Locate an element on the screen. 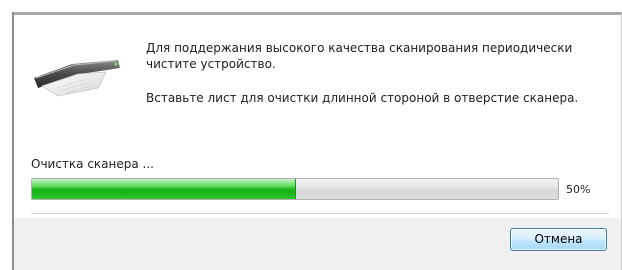 The height and width of the screenshot is (270, 622). progress-percent: 50% is located at coordinates (578, 189).